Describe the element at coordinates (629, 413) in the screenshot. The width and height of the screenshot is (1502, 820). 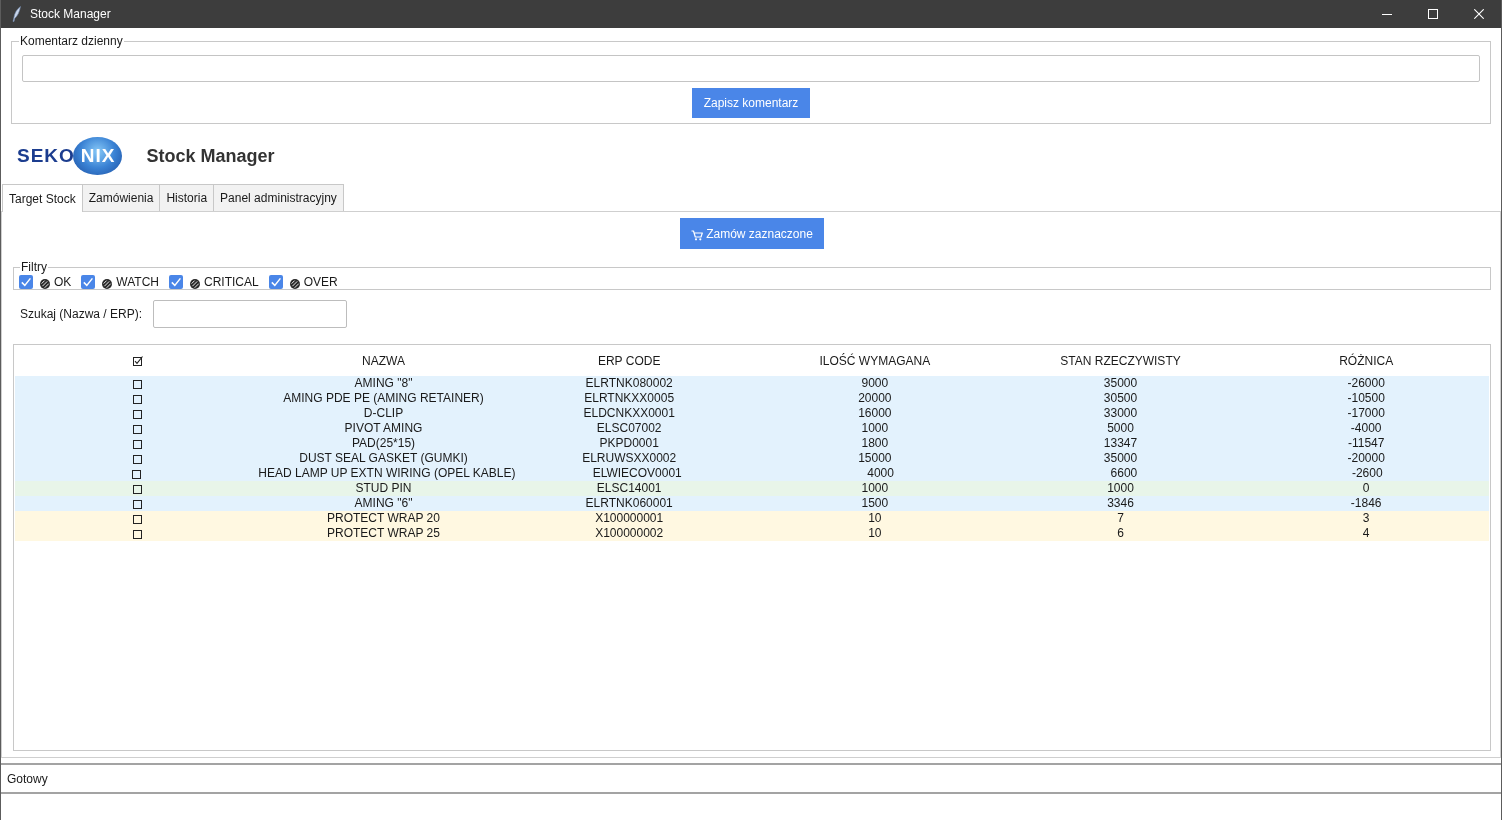
I see `table-cell: ELDCNKXX0001` at that location.